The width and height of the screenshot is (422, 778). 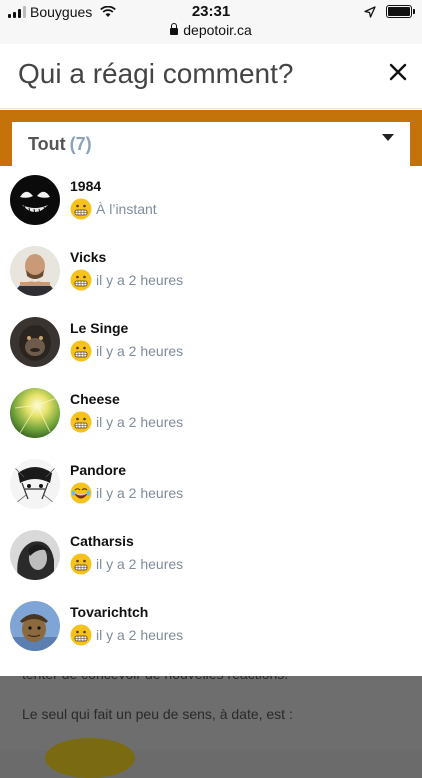 I want to click on woman-avatar, so click(x=35, y=555).